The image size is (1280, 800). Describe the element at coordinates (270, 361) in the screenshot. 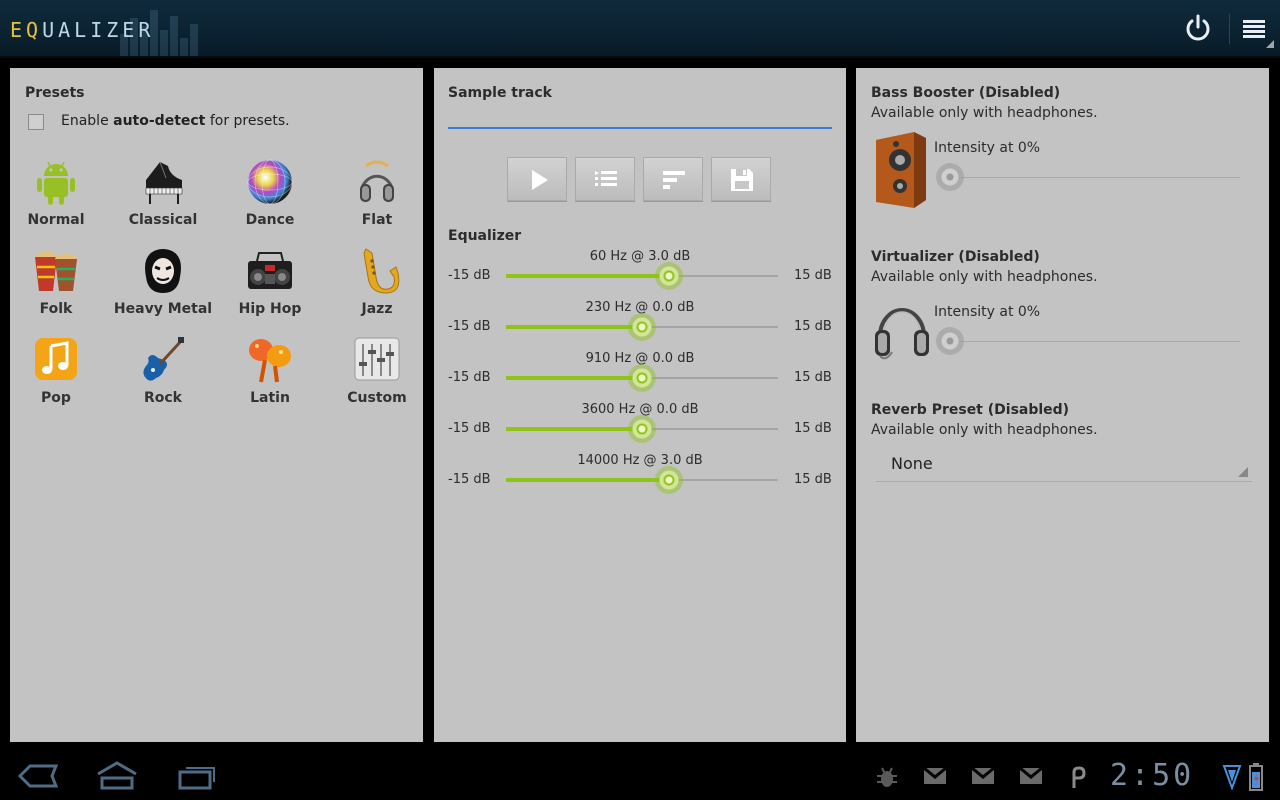

I see `maracas-icon` at that location.